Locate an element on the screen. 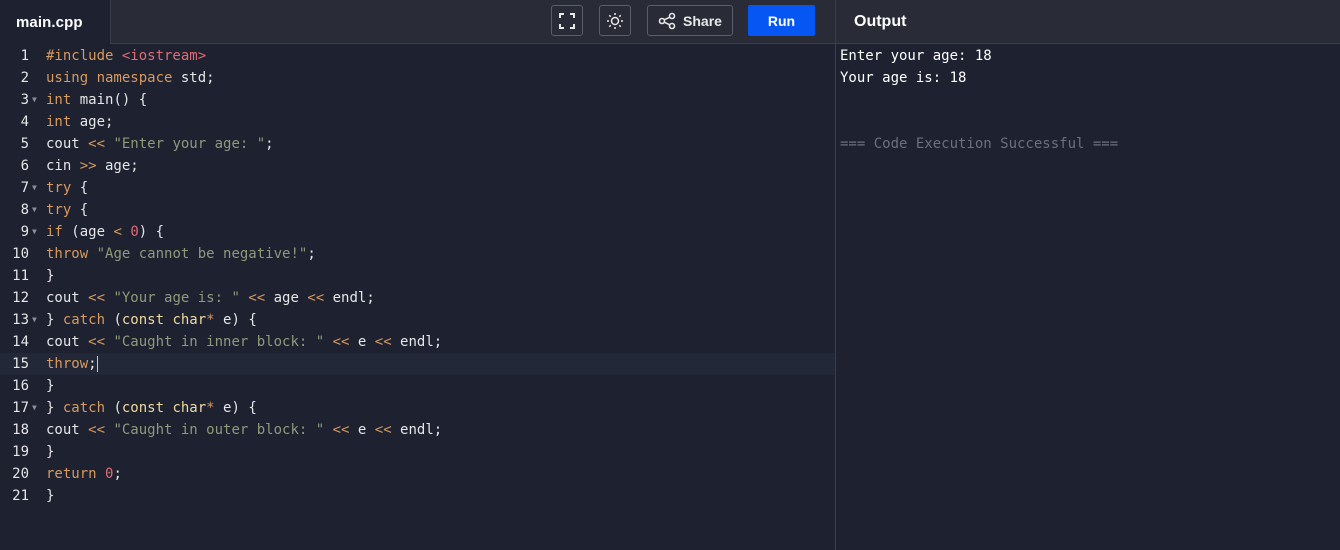  code-token: try is located at coordinates (59, 210).